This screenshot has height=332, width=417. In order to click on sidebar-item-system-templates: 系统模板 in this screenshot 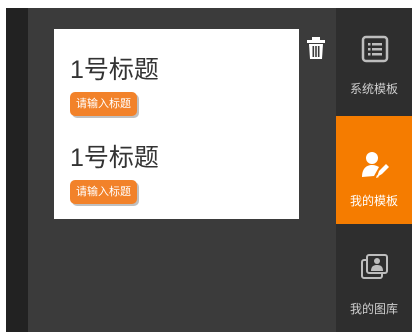, I will do `click(374, 62)`.